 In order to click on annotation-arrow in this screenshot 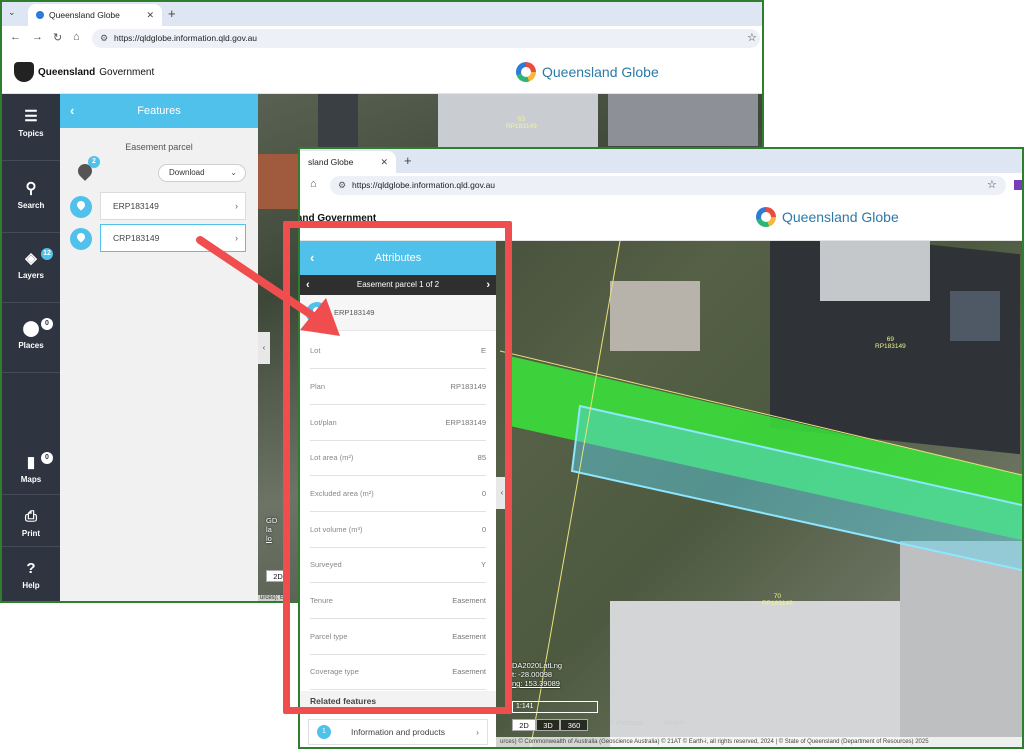, I will do `click(268, 286)`.